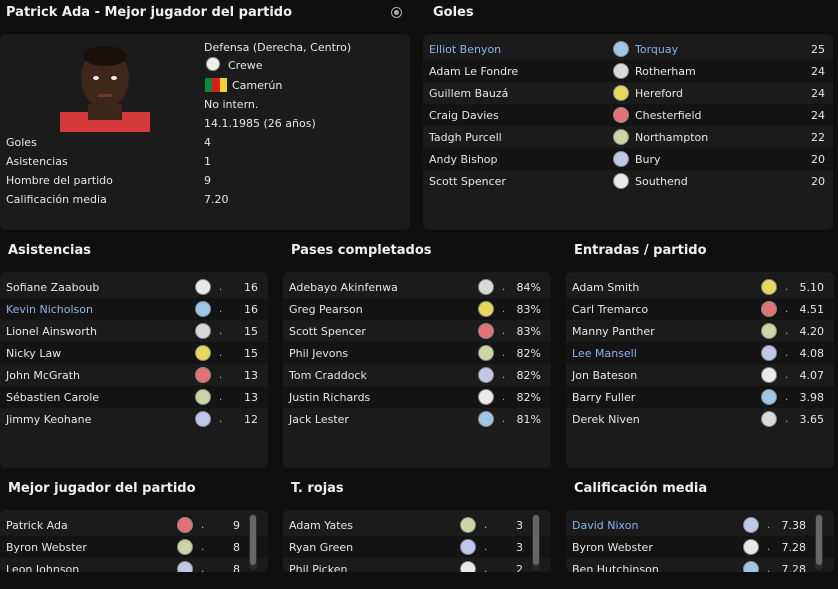 This screenshot has height=589, width=838. I want to click on list-item: Craig Davies Chesterfield 24, so click(628, 115).